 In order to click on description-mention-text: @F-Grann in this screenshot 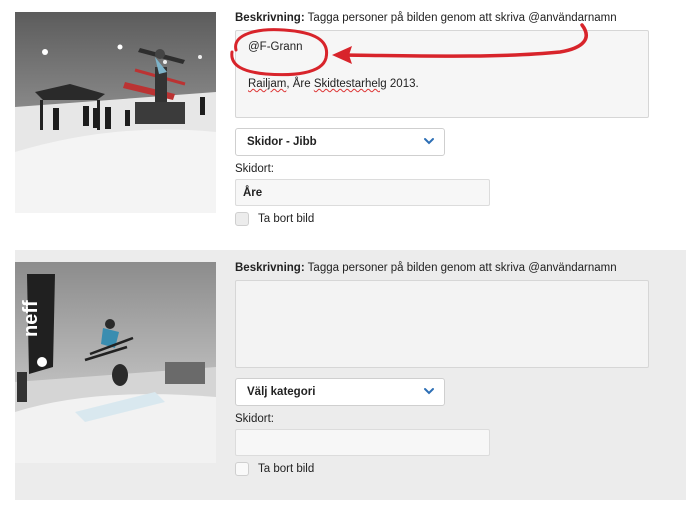, I will do `click(275, 47)`.